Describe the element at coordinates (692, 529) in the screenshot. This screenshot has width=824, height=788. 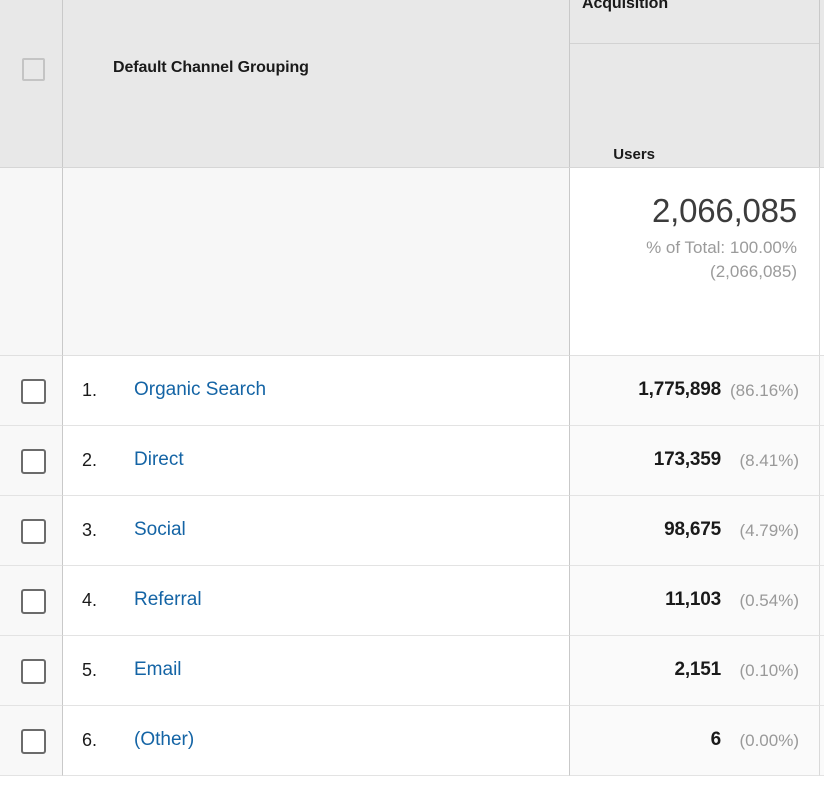
I see `row-users-value: 98,675` at that location.